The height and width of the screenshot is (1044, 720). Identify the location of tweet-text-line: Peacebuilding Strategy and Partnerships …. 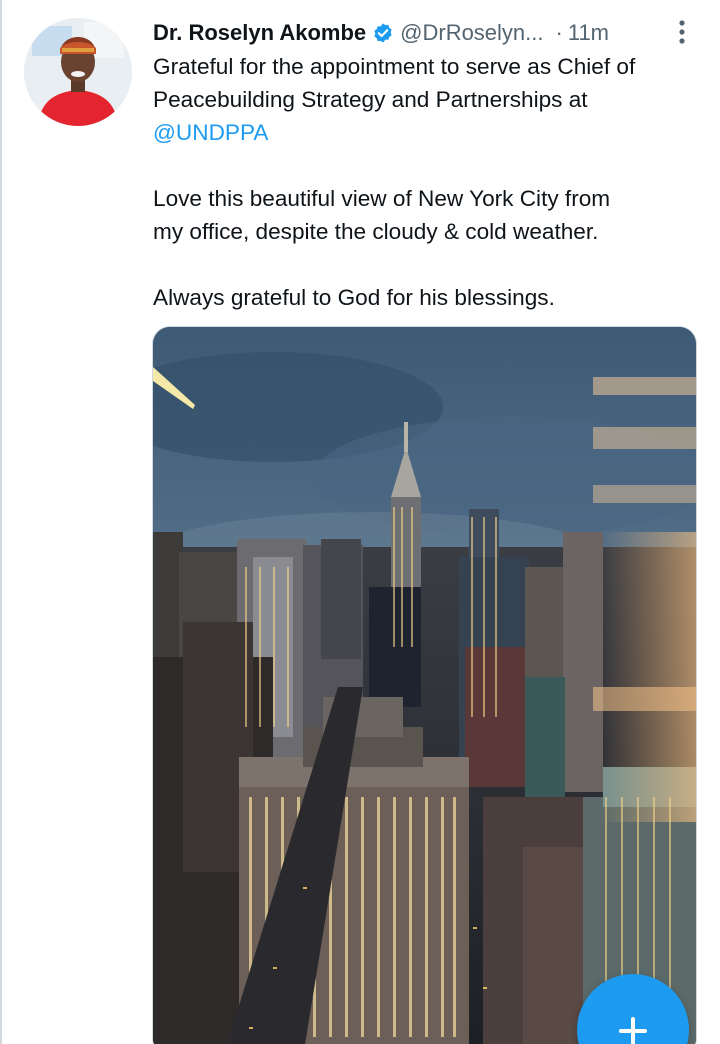
(370, 99).